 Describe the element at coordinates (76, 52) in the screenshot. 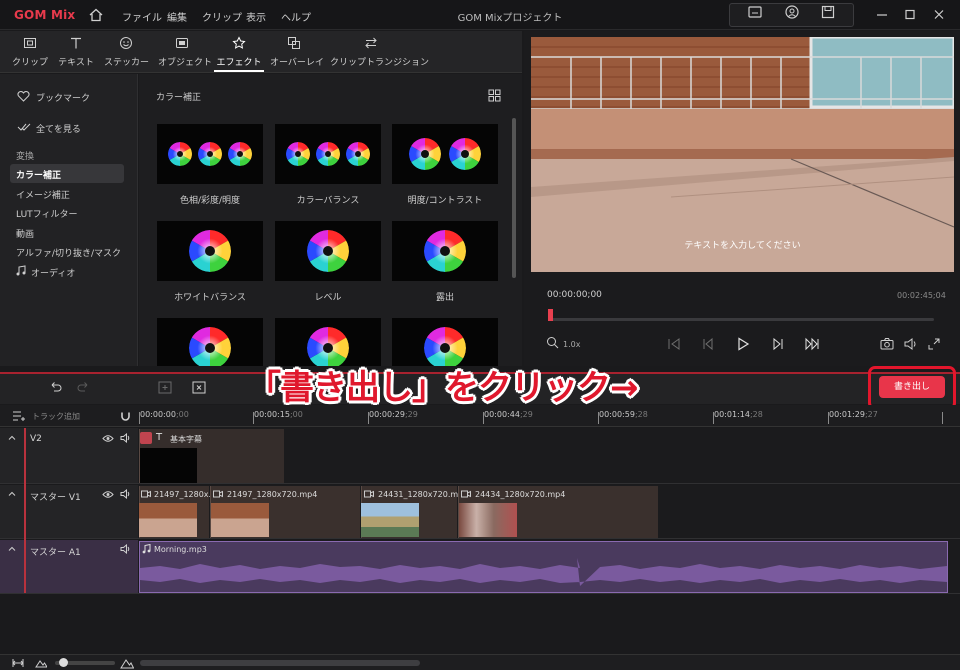

I see `tab-text: テキスト` at that location.